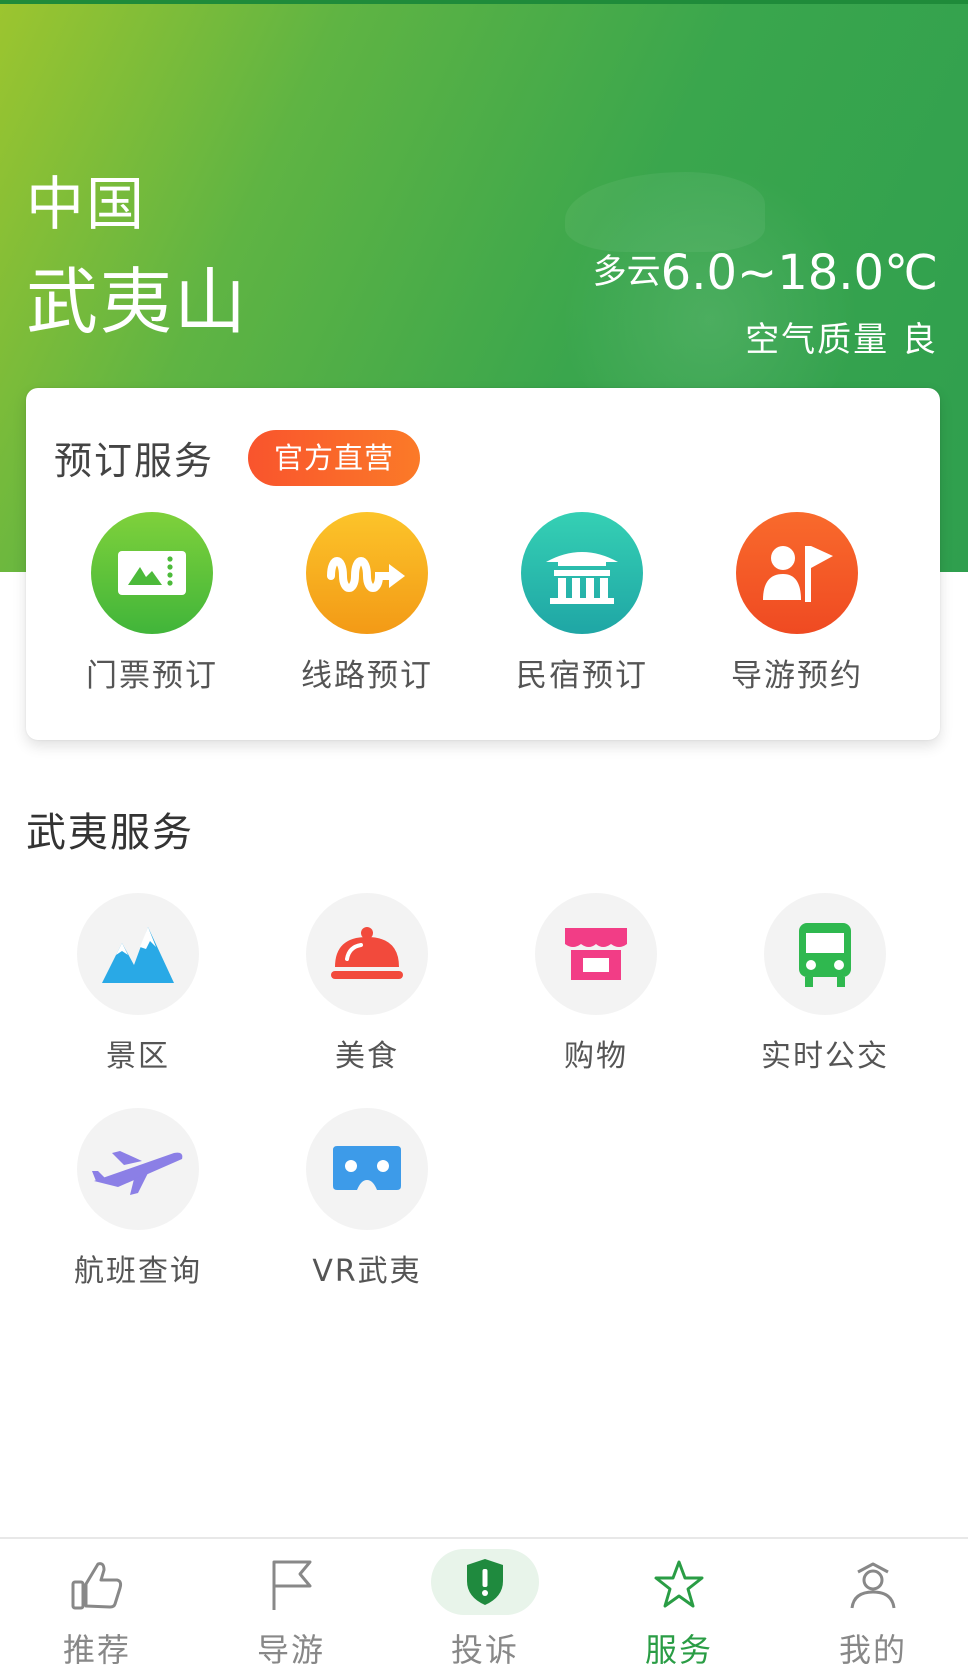 This screenshot has height=1676, width=968. What do you see at coordinates (678, 1650) in the screenshot?
I see `tab-label: 服务` at bounding box center [678, 1650].